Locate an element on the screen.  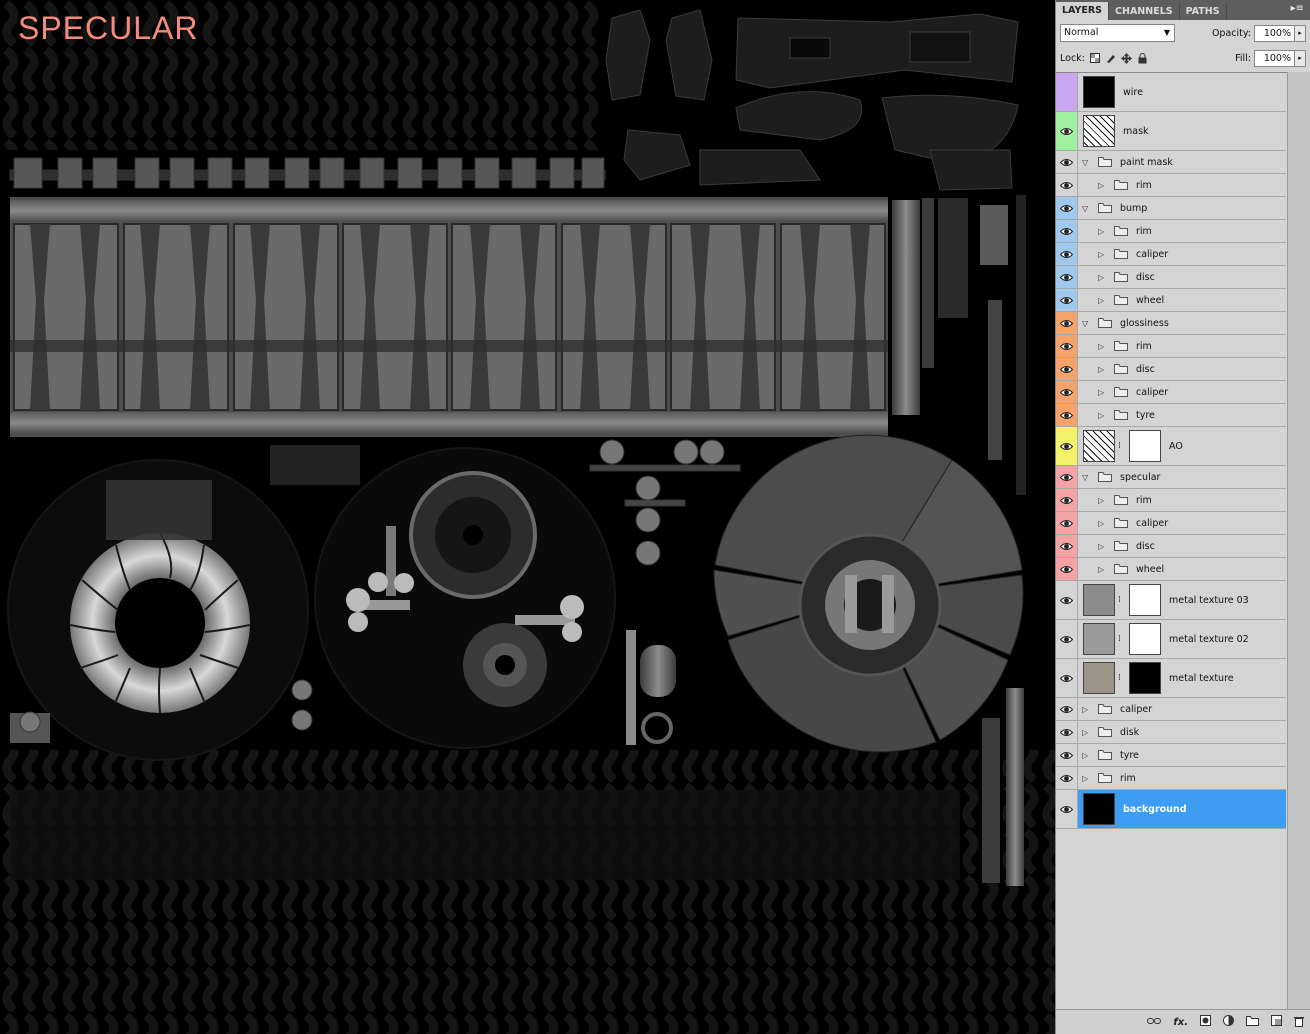
tab-paths: PATHS is located at coordinates (1203, 12).